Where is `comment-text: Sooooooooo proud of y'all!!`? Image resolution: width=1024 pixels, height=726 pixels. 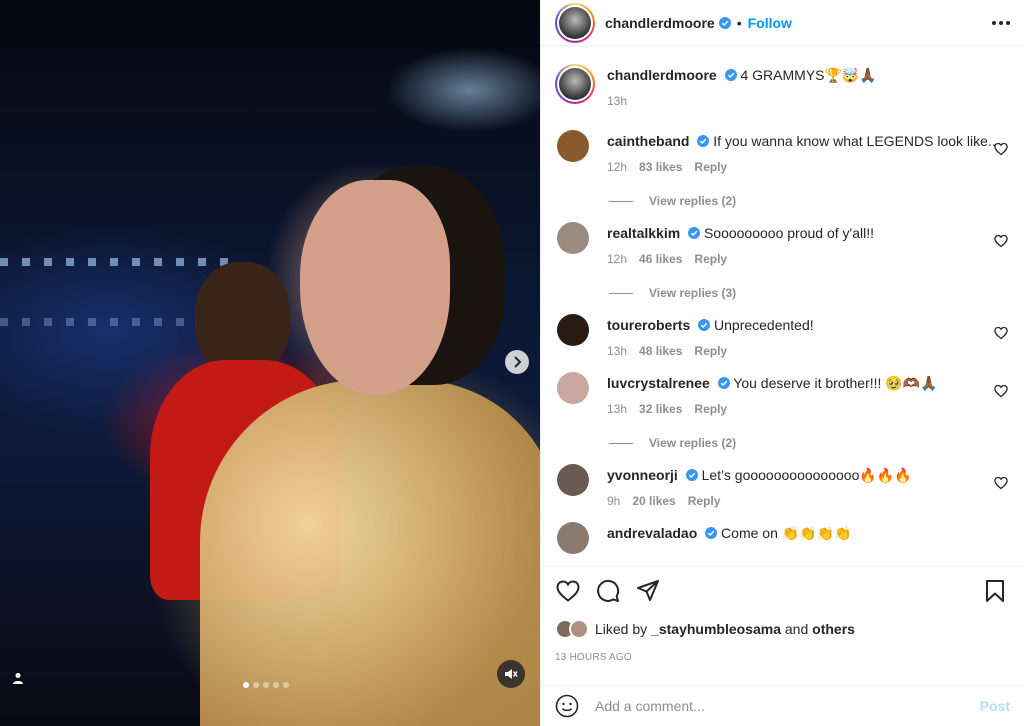
comment-text: Sooooooooo proud of y'all!! is located at coordinates (788, 233).